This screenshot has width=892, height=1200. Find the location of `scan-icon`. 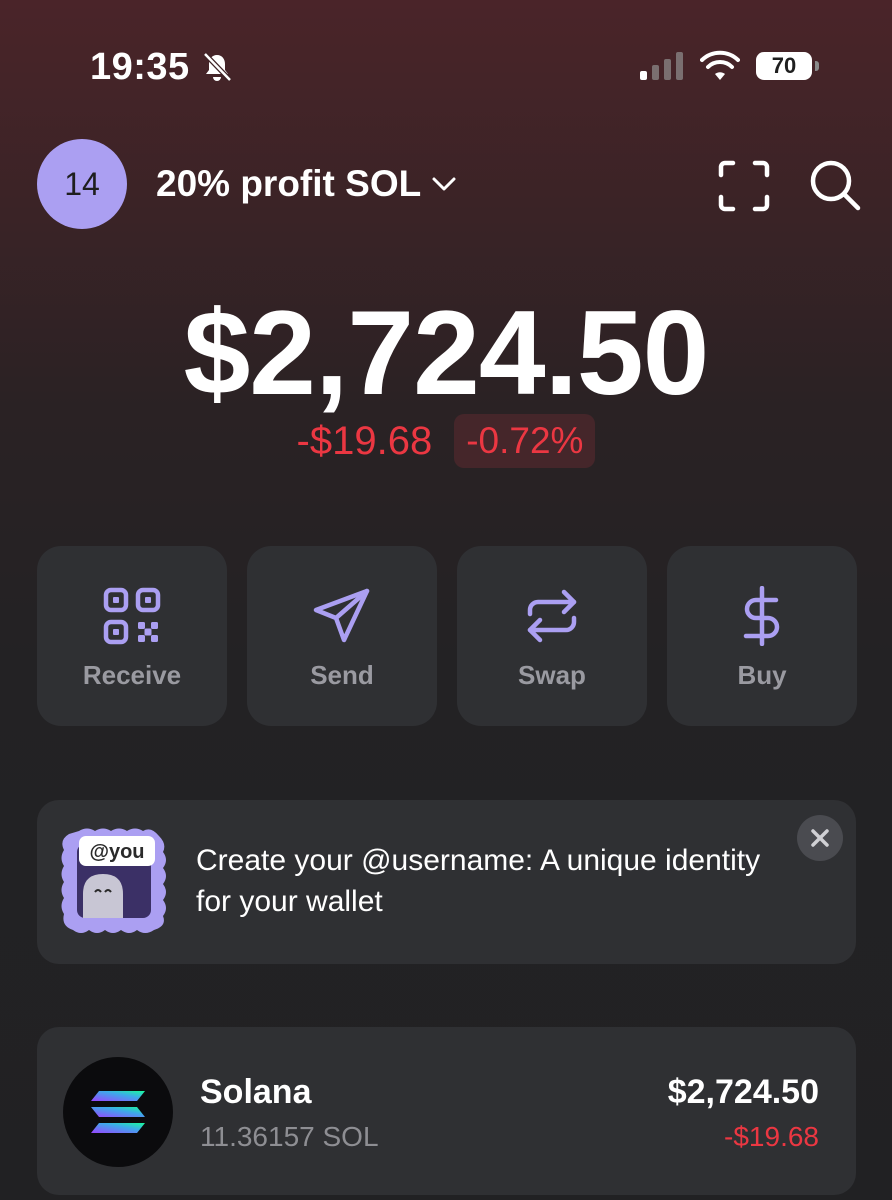

scan-icon is located at coordinates (744, 186).